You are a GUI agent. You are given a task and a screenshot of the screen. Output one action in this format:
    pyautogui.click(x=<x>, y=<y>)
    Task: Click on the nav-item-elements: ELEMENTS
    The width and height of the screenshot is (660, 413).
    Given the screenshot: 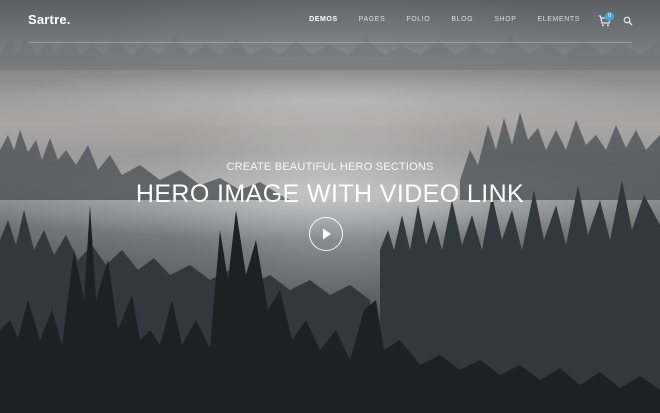 What is the action you would take?
    pyautogui.click(x=558, y=19)
    